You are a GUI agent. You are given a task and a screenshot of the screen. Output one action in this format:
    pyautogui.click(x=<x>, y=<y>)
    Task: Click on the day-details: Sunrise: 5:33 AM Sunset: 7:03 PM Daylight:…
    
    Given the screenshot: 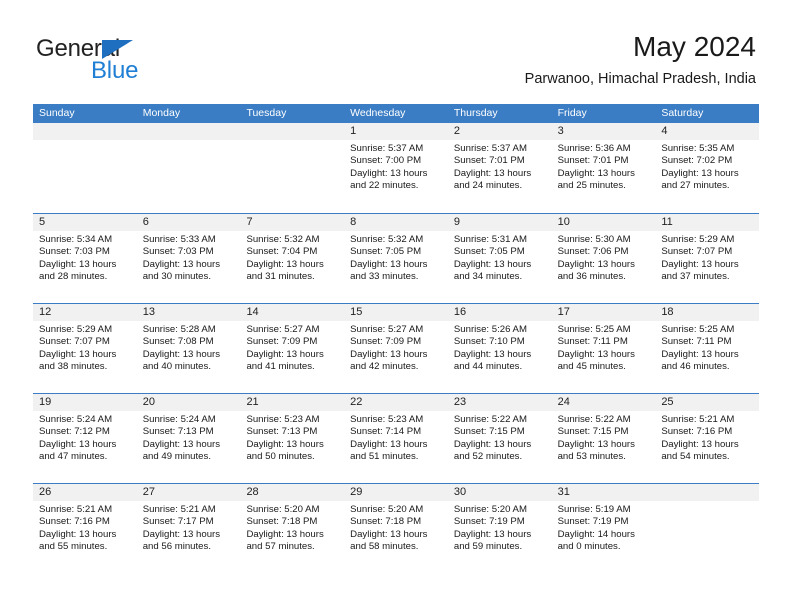 What is the action you would take?
    pyautogui.click(x=189, y=257)
    